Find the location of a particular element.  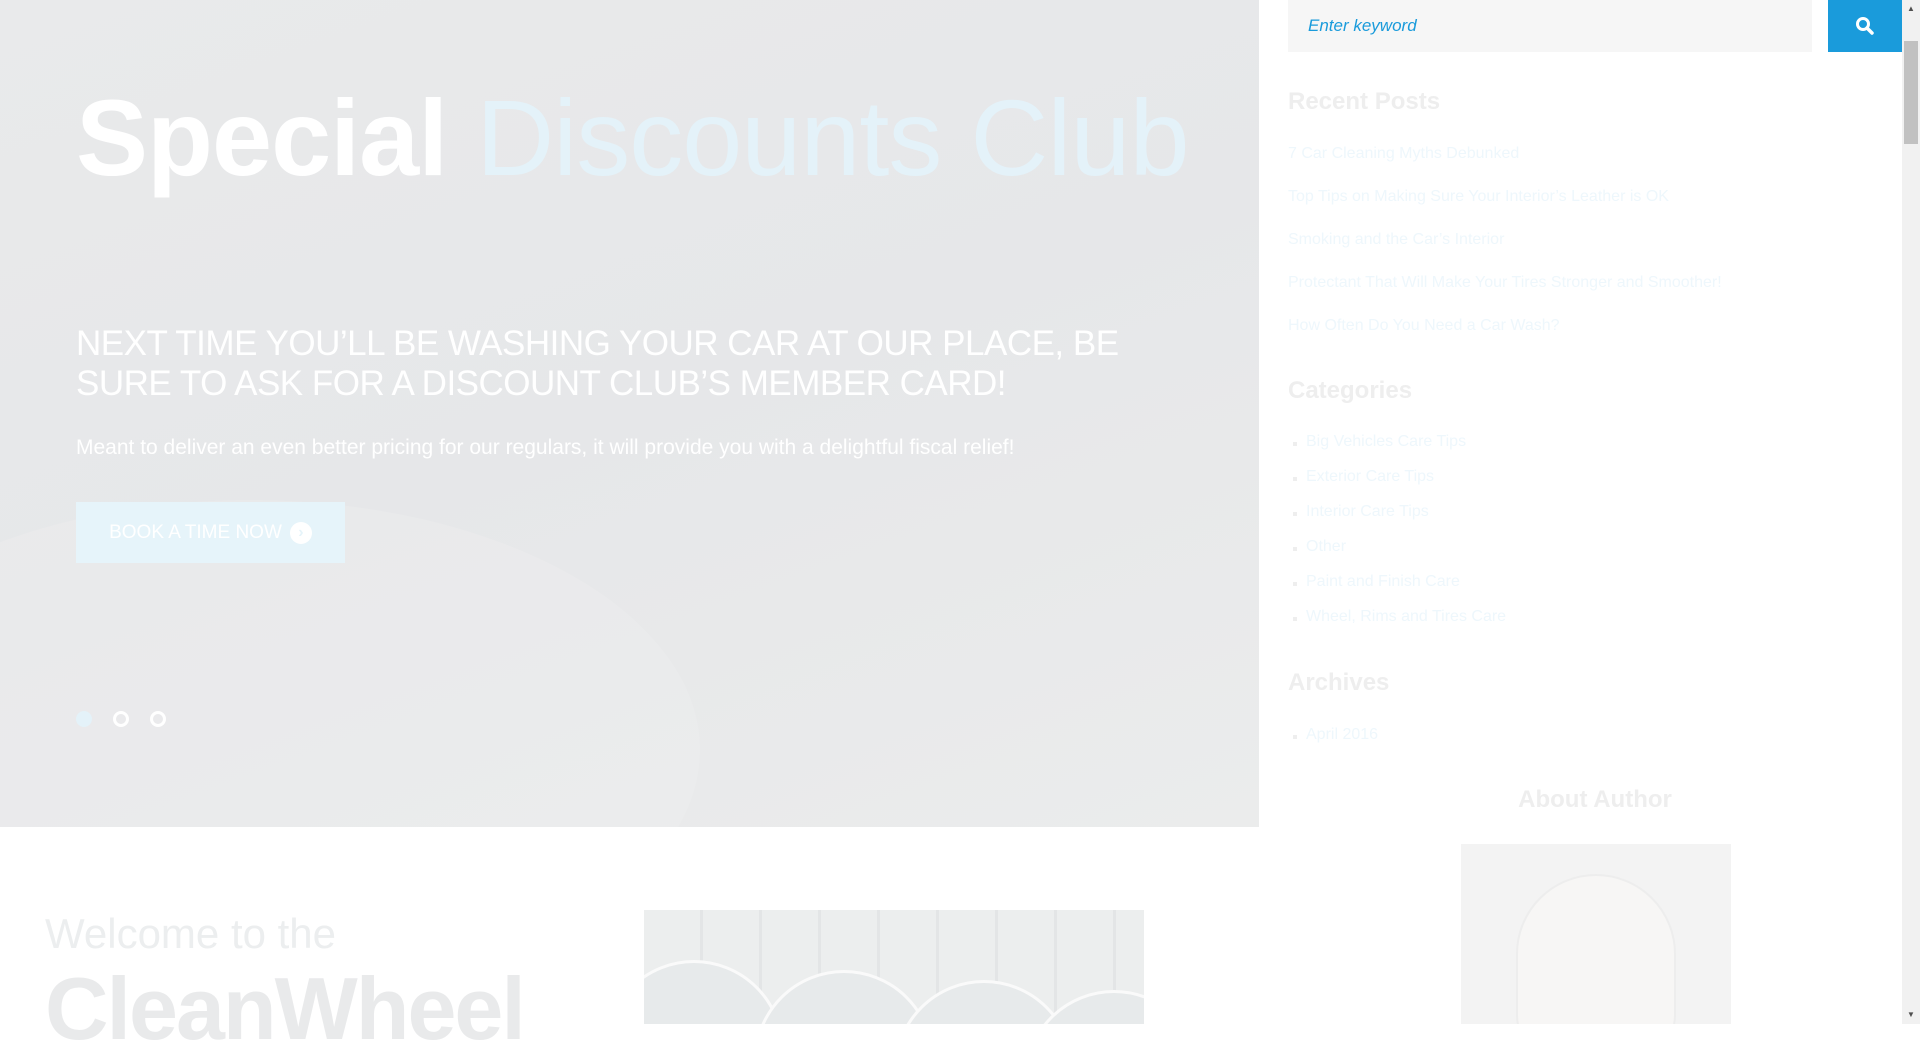

recent-post-link: How Often Do You Need a Car Wash? is located at coordinates (1424, 326).